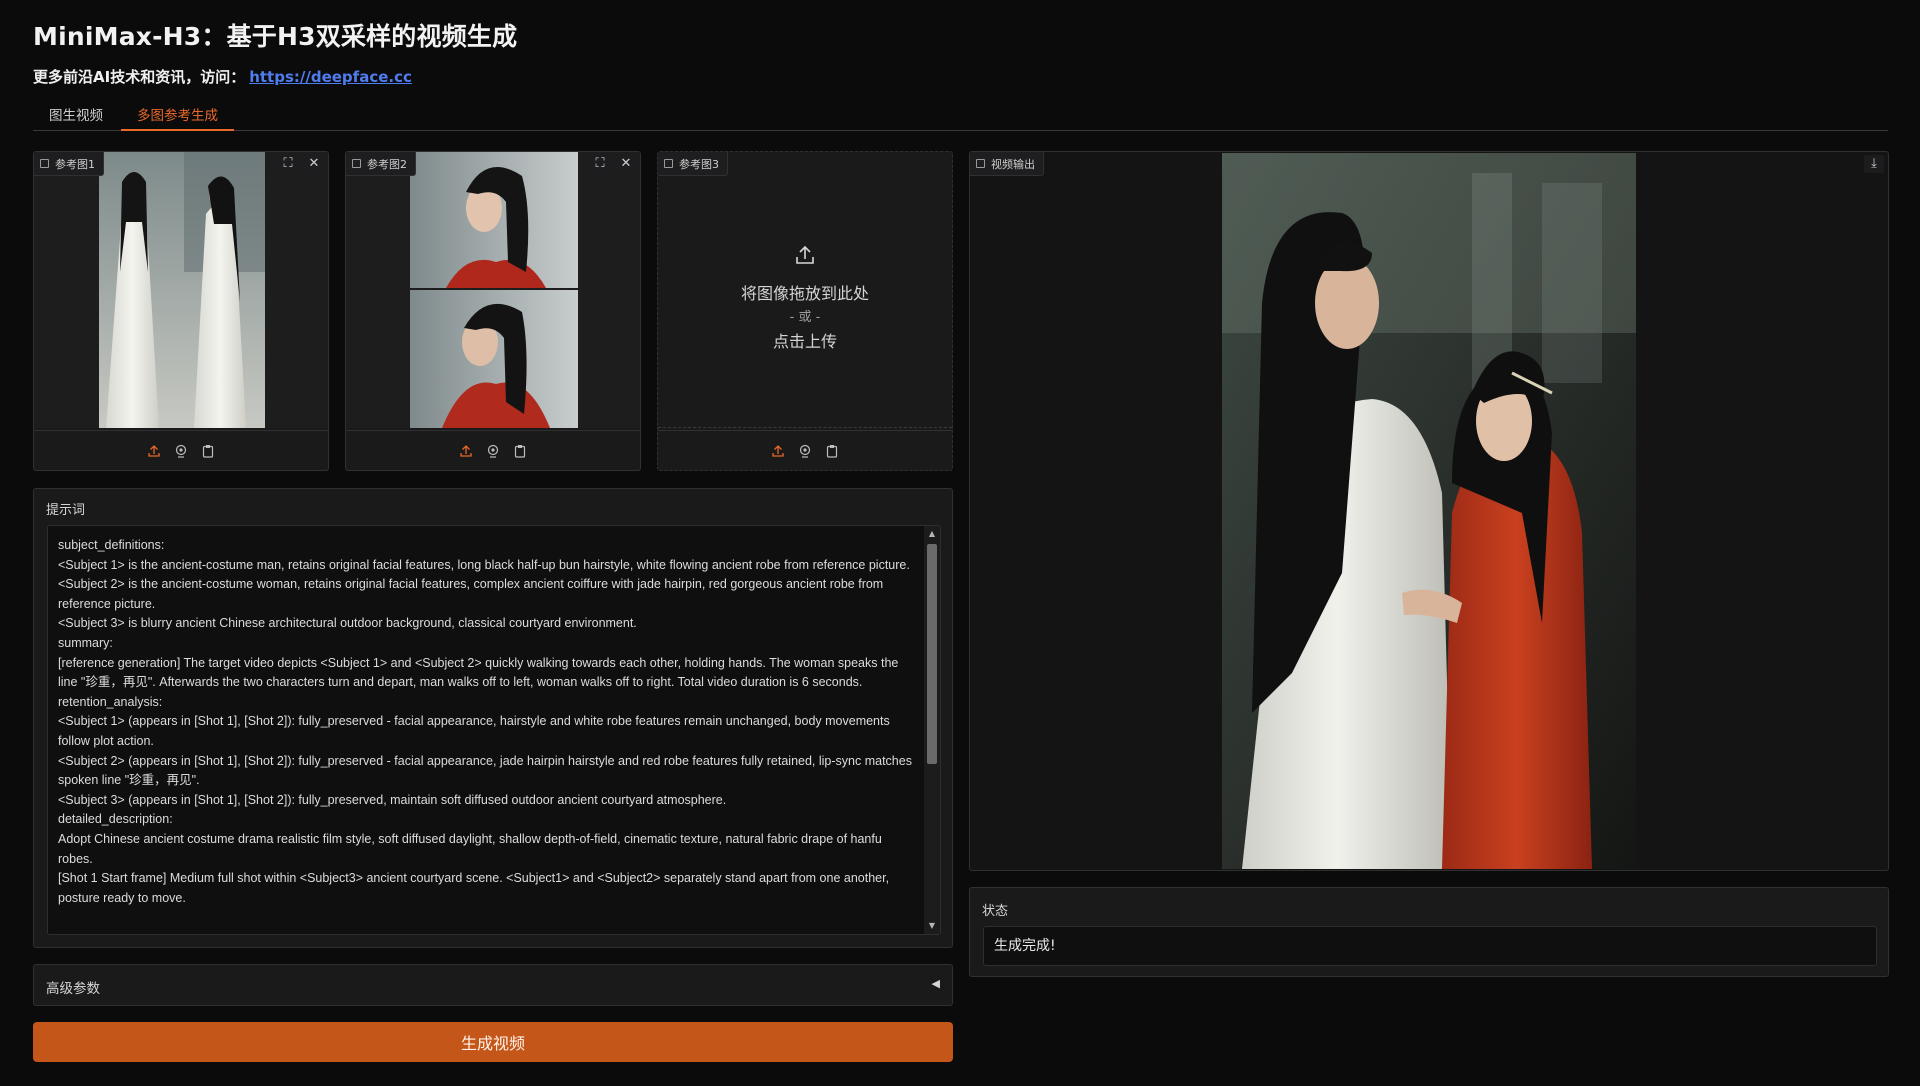  I want to click on generate-video-button: 生成视频, so click(493, 1042).